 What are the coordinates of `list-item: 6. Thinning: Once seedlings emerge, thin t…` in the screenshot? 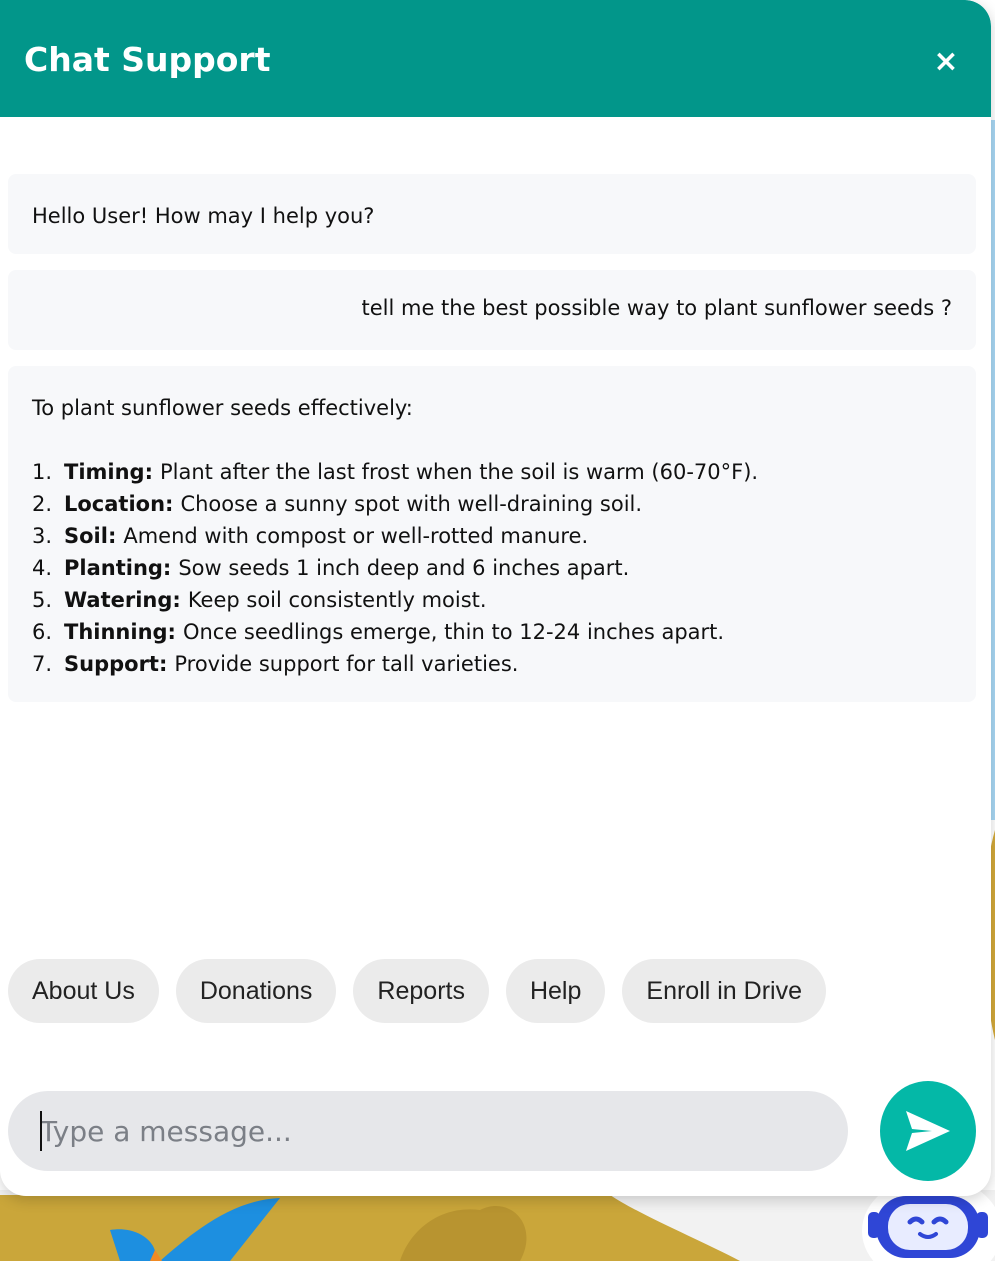 It's located at (492, 632).